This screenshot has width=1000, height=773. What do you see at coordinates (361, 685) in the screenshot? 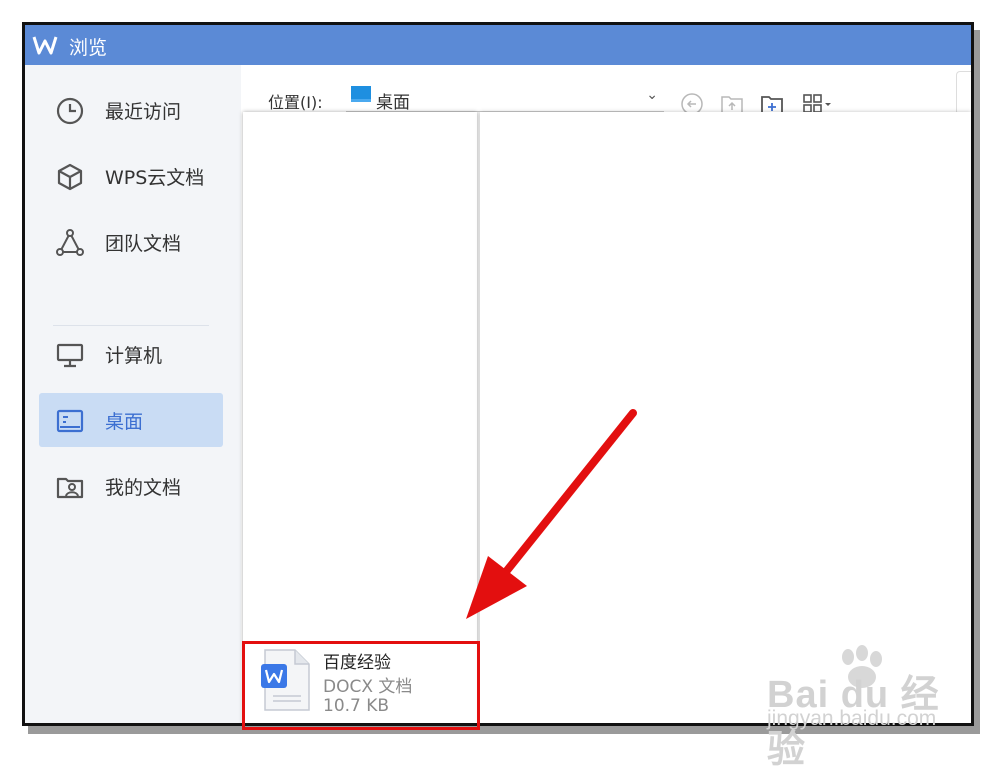
I see `annotation-highlight-box` at bounding box center [361, 685].